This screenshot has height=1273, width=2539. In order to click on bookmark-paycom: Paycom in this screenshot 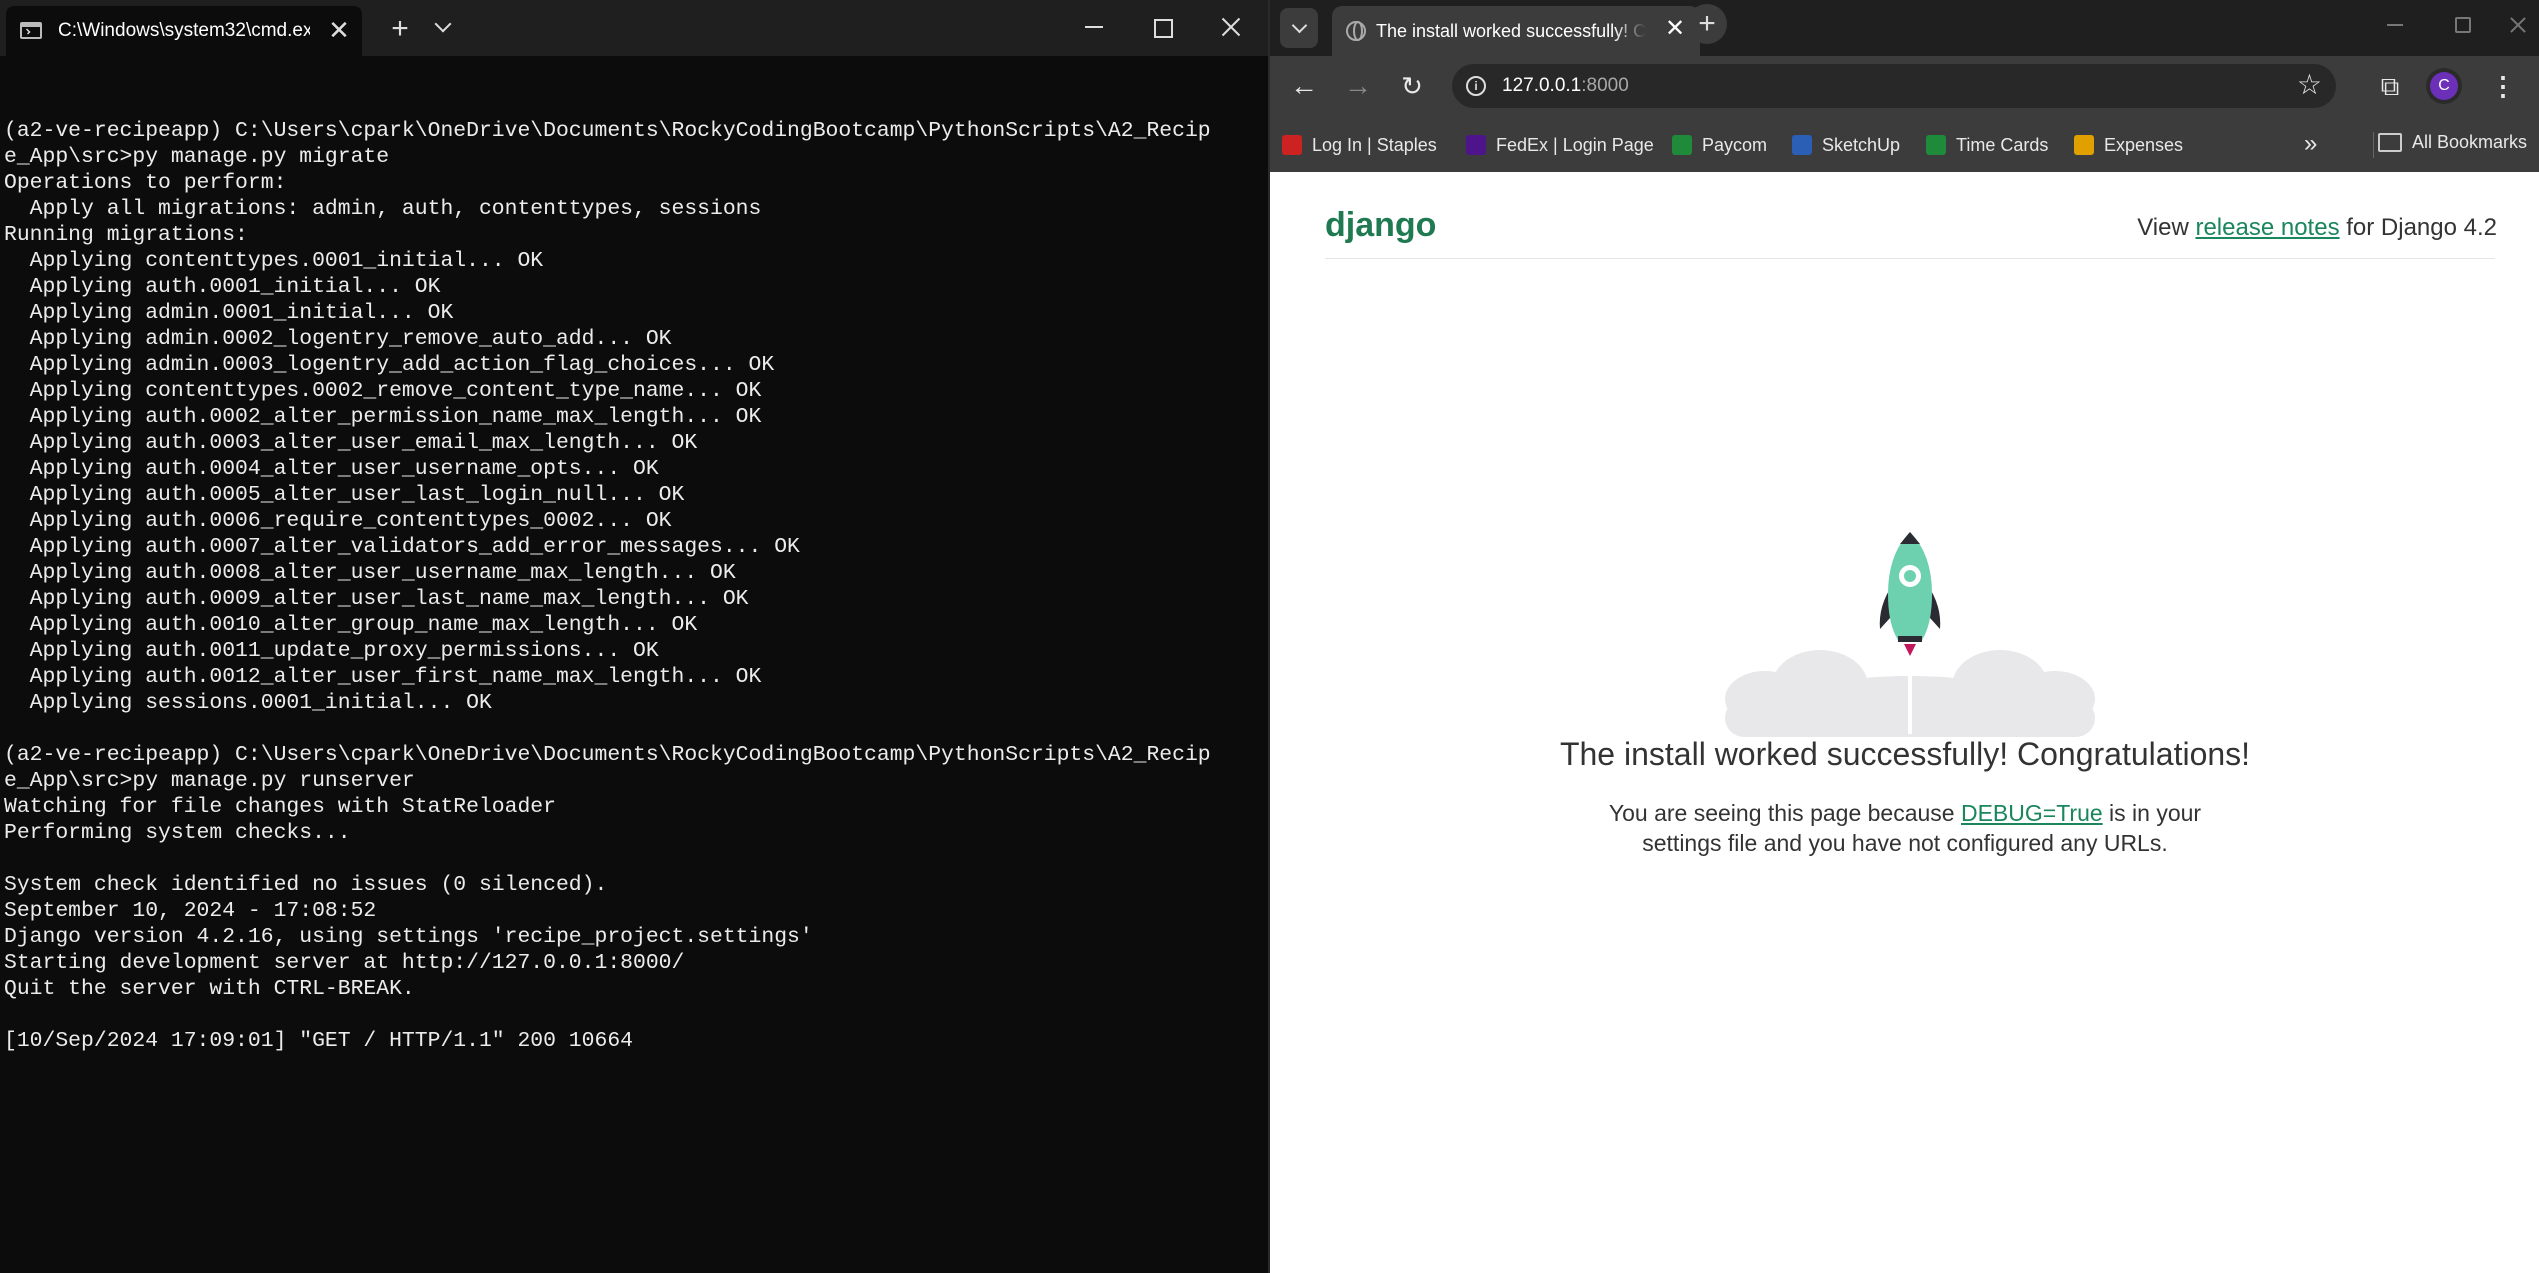, I will do `click(1719, 145)`.